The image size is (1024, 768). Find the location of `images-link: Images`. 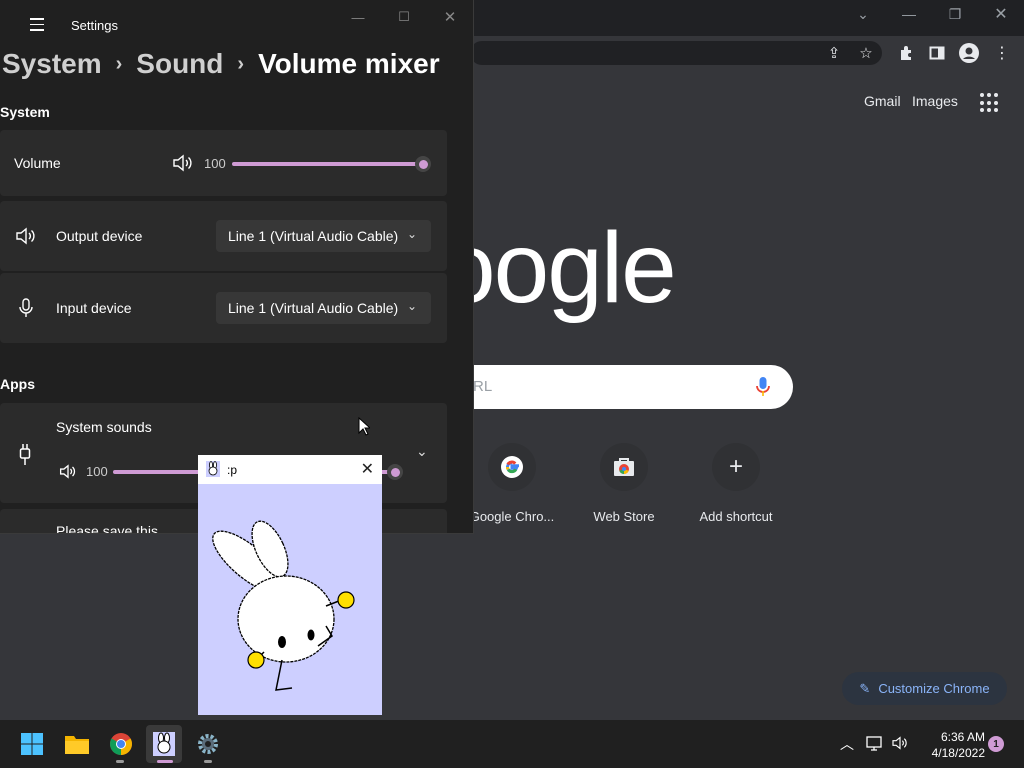

images-link: Images is located at coordinates (935, 101).